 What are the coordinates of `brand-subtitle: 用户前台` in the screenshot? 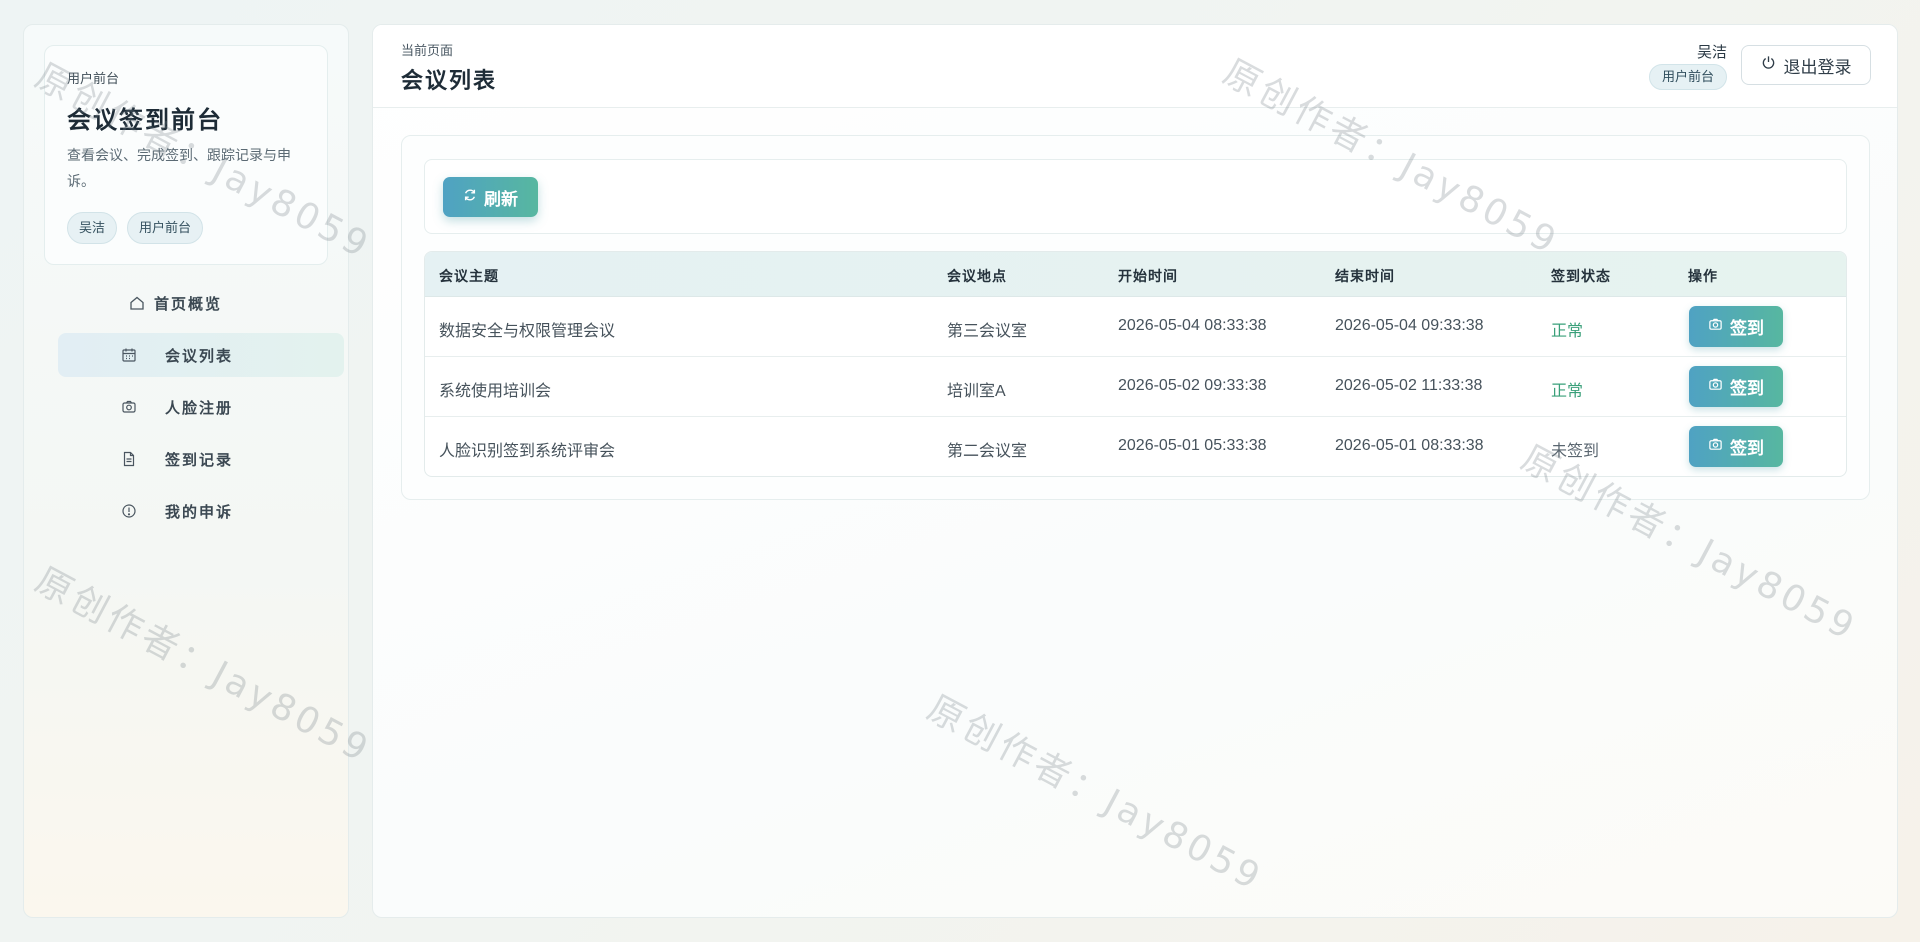 It's located at (93, 78).